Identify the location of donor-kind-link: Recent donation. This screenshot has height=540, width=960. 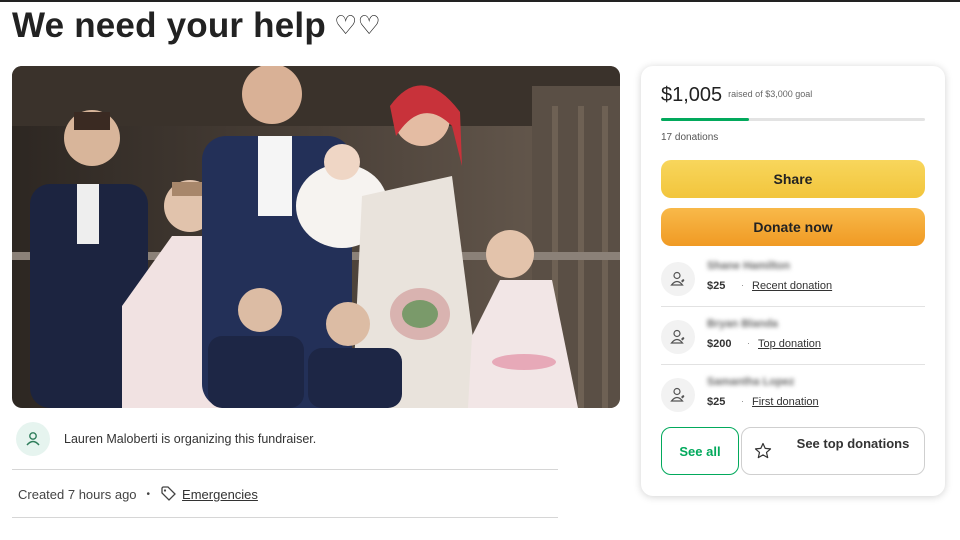
(792, 286).